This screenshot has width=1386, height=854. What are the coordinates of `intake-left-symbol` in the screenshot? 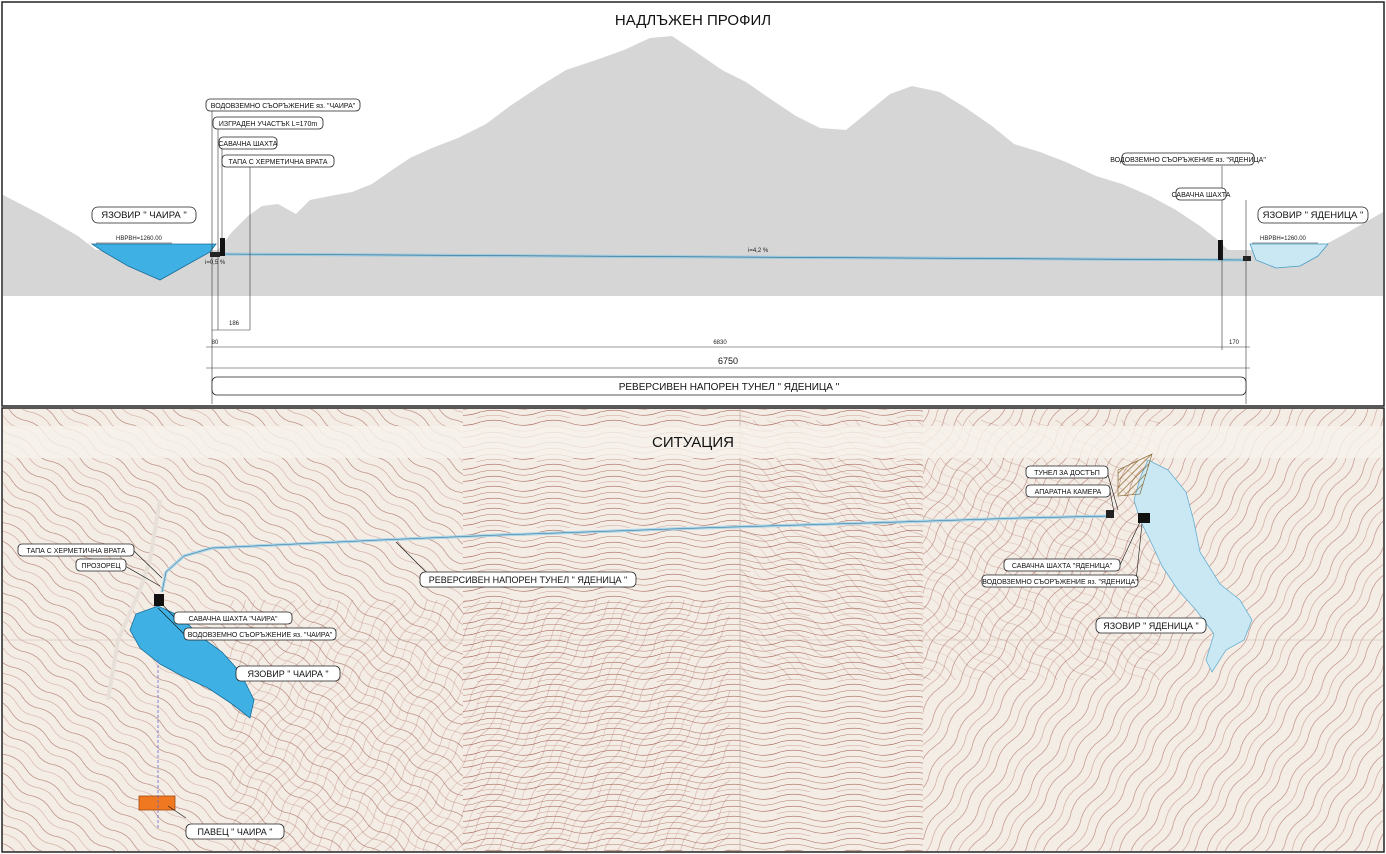 It's located at (215, 254).